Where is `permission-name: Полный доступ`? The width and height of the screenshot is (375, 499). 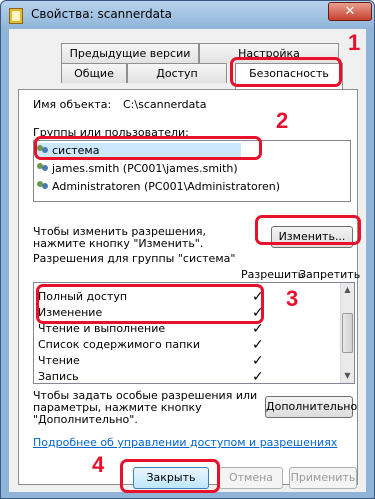
permission-name: Полный доступ is located at coordinates (83, 296).